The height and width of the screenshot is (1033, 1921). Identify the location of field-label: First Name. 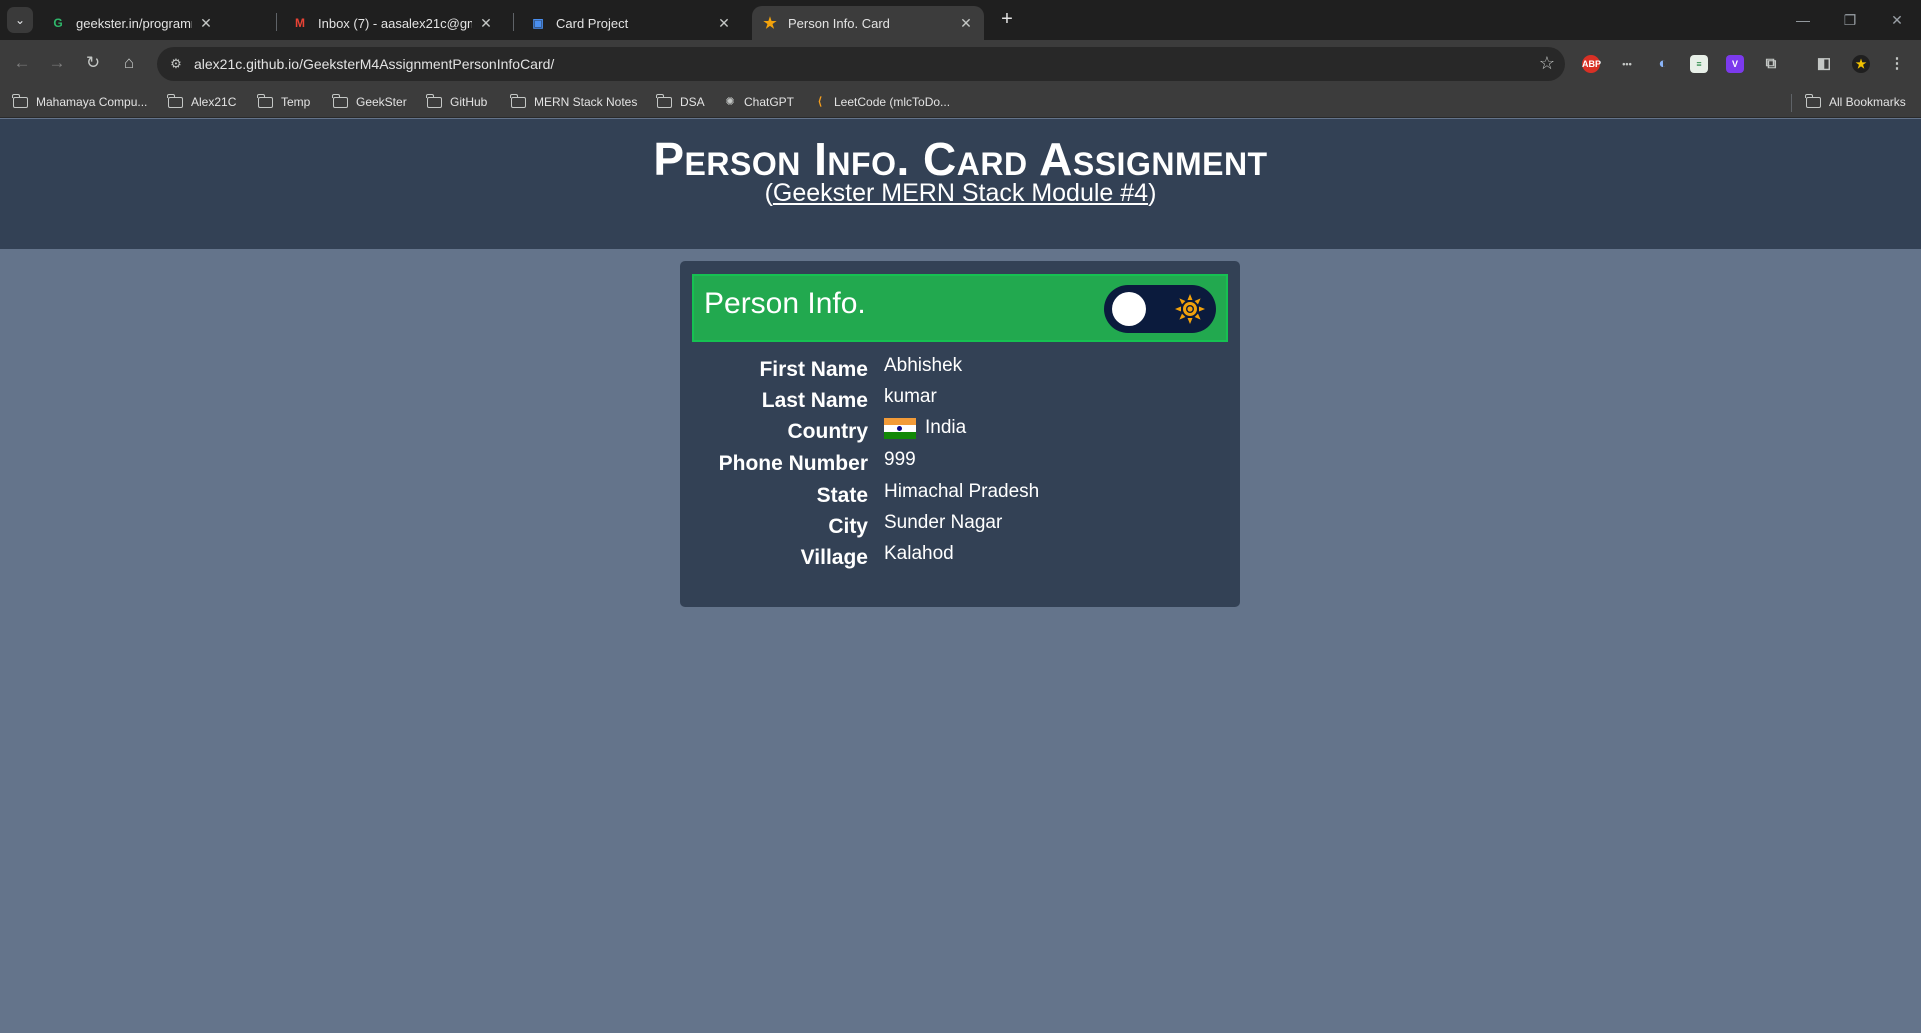
(813, 369).